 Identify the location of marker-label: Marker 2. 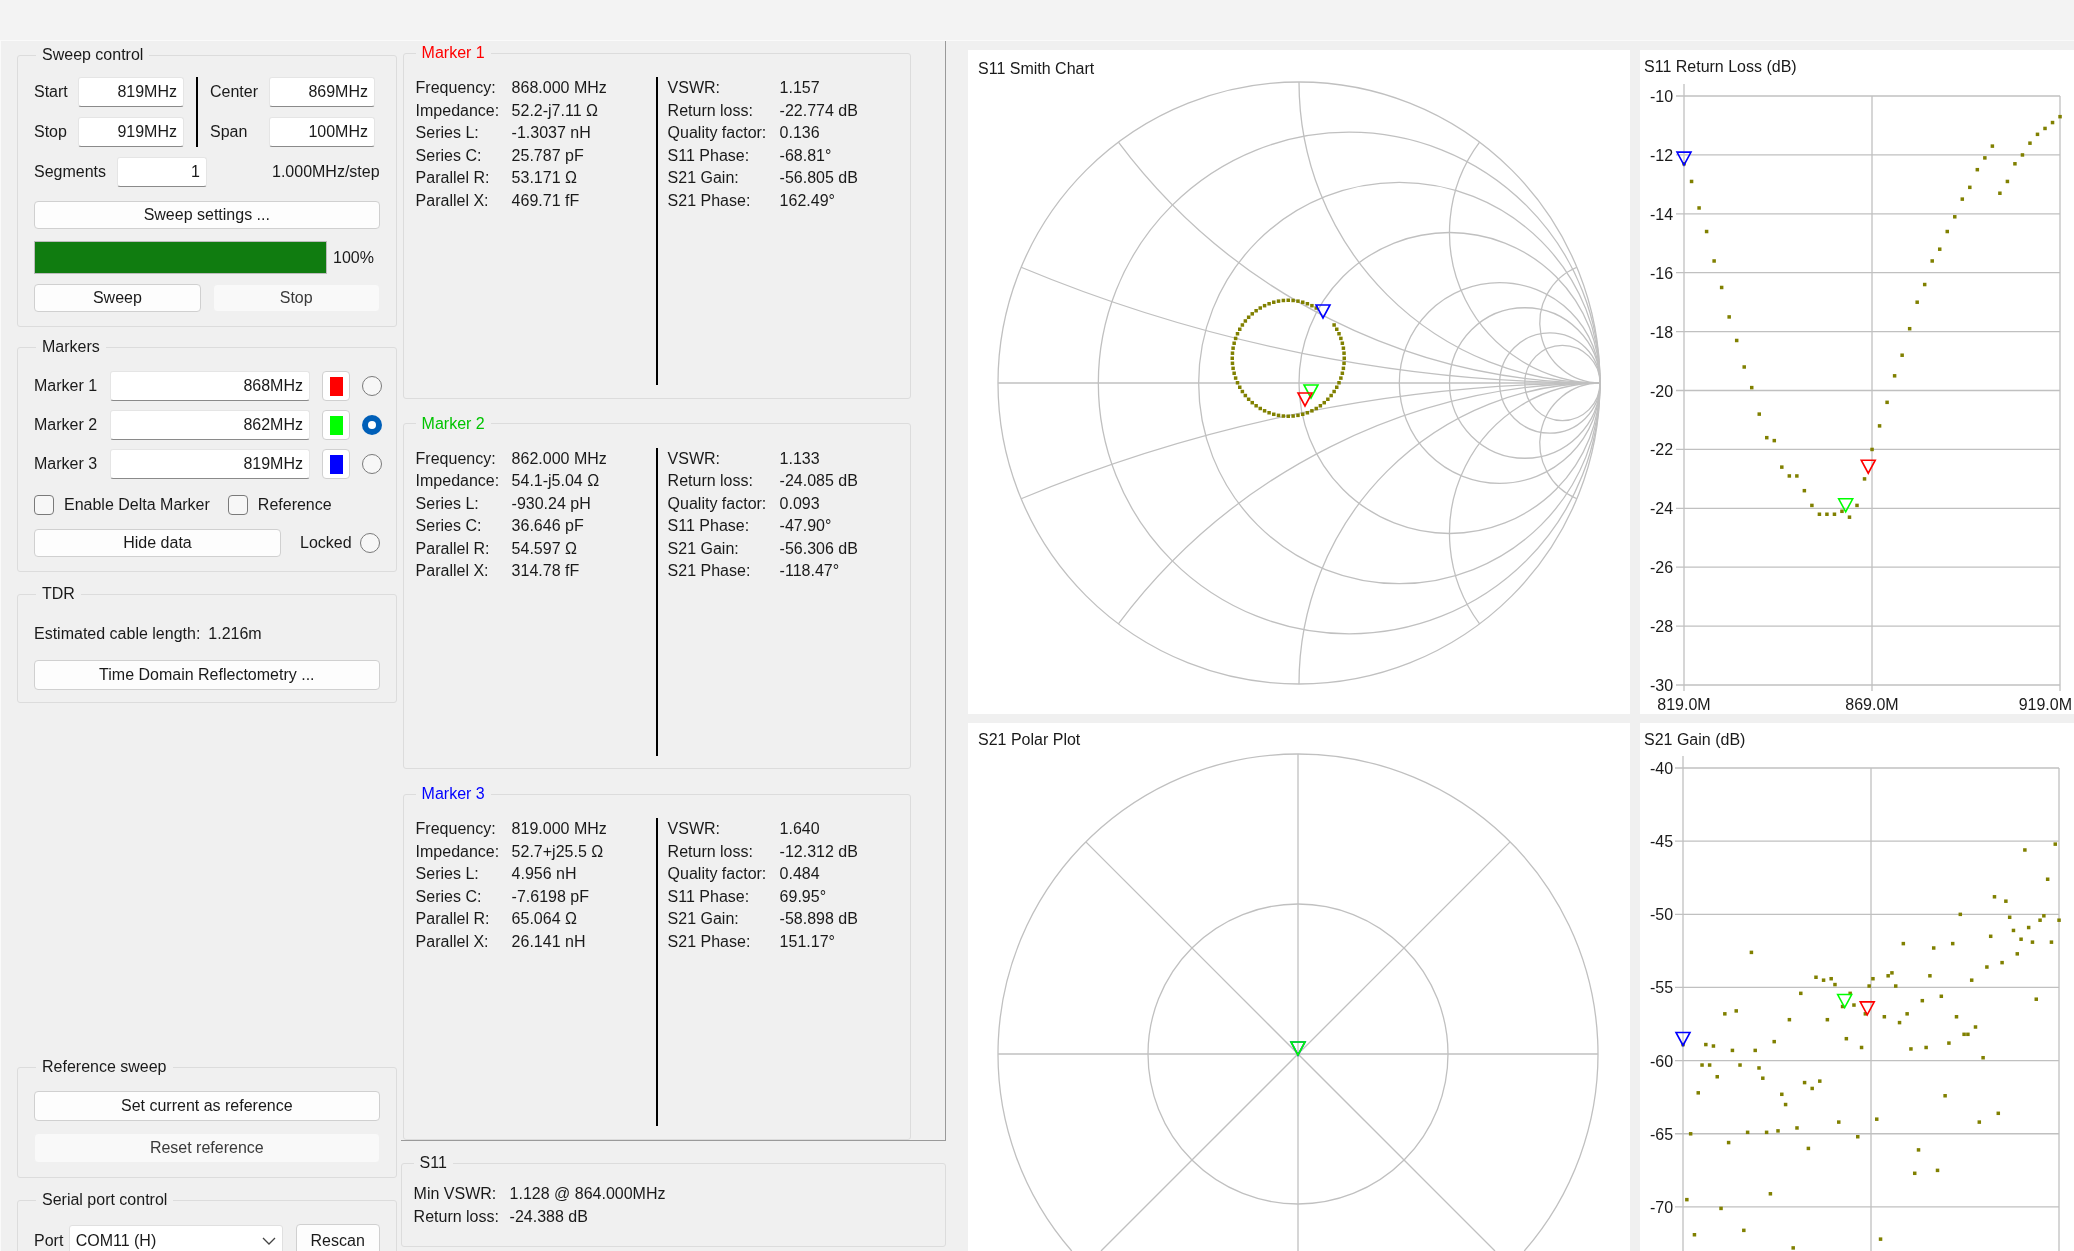
(66, 425).